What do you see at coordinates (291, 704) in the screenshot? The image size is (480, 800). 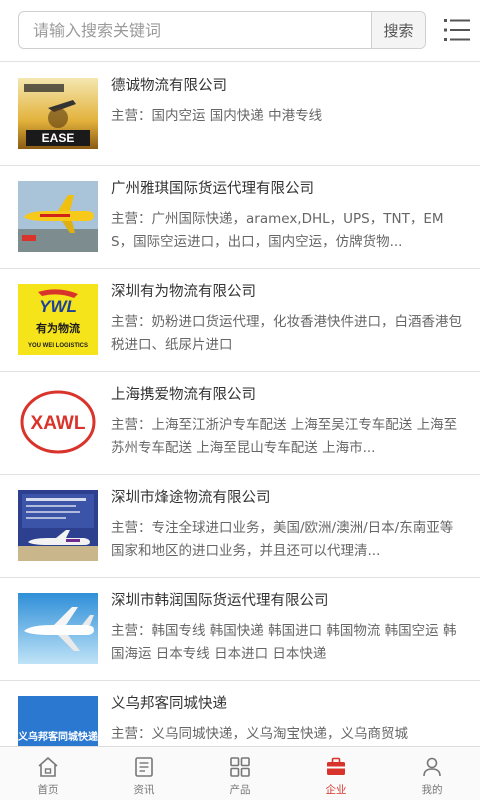 I see `company-name: 义乌邦客同城快递` at bounding box center [291, 704].